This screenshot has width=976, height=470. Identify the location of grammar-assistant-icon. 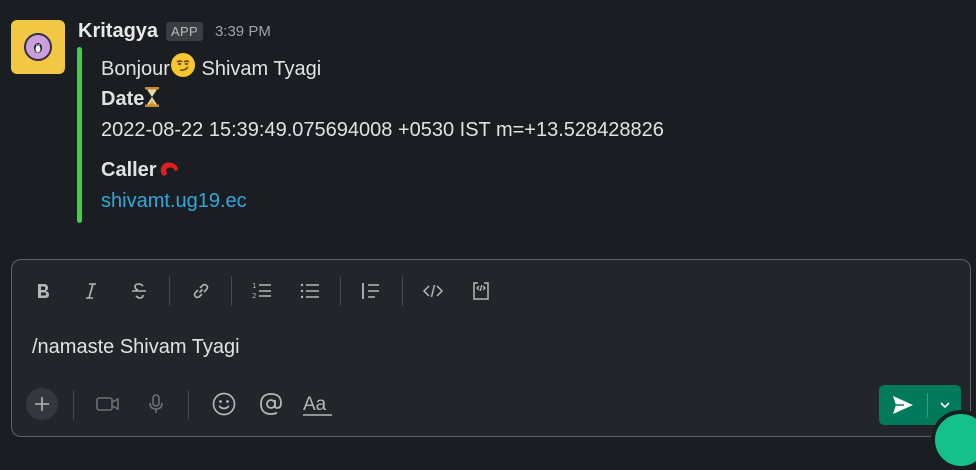
(953, 440).